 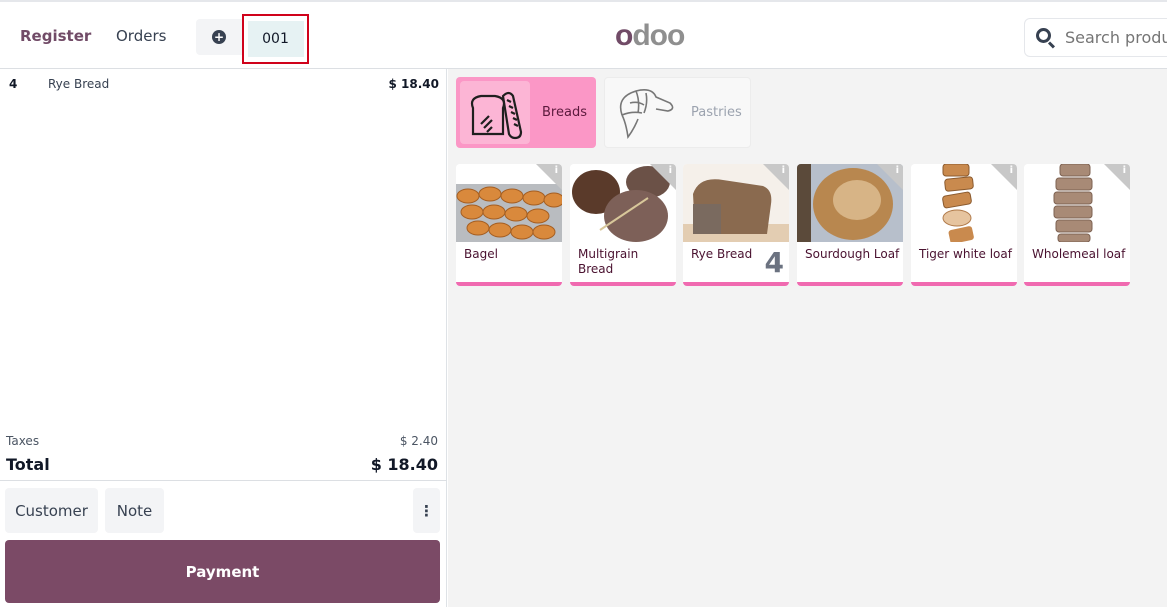 I want to click on croissant-icon, so click(x=644, y=112).